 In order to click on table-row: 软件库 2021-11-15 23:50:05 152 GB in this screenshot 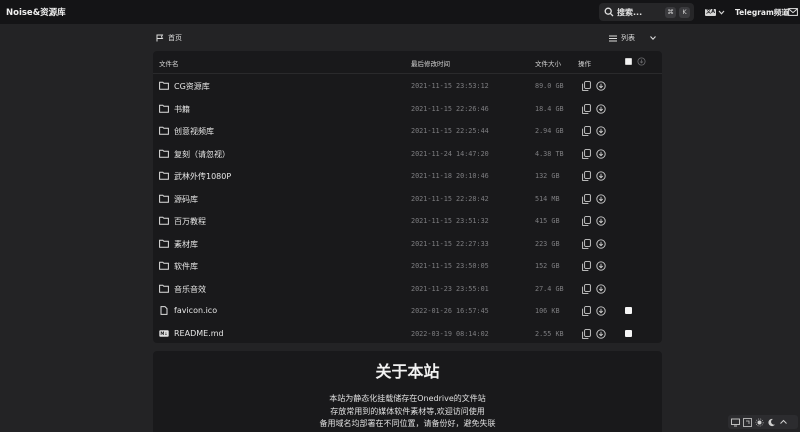, I will do `click(407, 266)`.